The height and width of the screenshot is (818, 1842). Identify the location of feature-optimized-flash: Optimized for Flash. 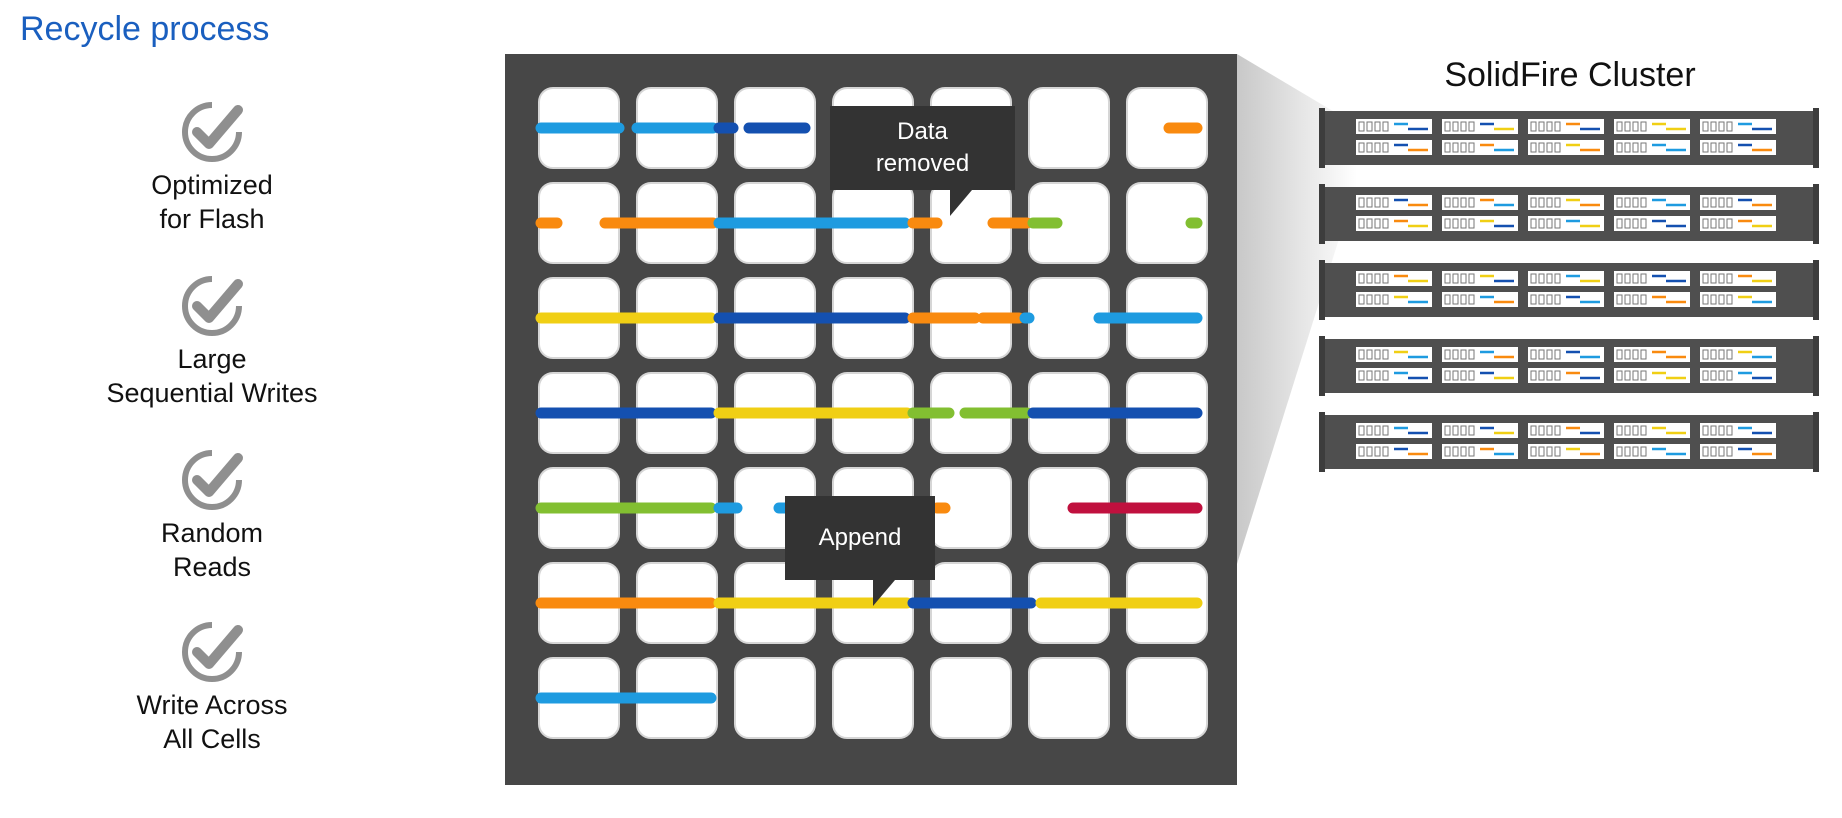
(212, 167).